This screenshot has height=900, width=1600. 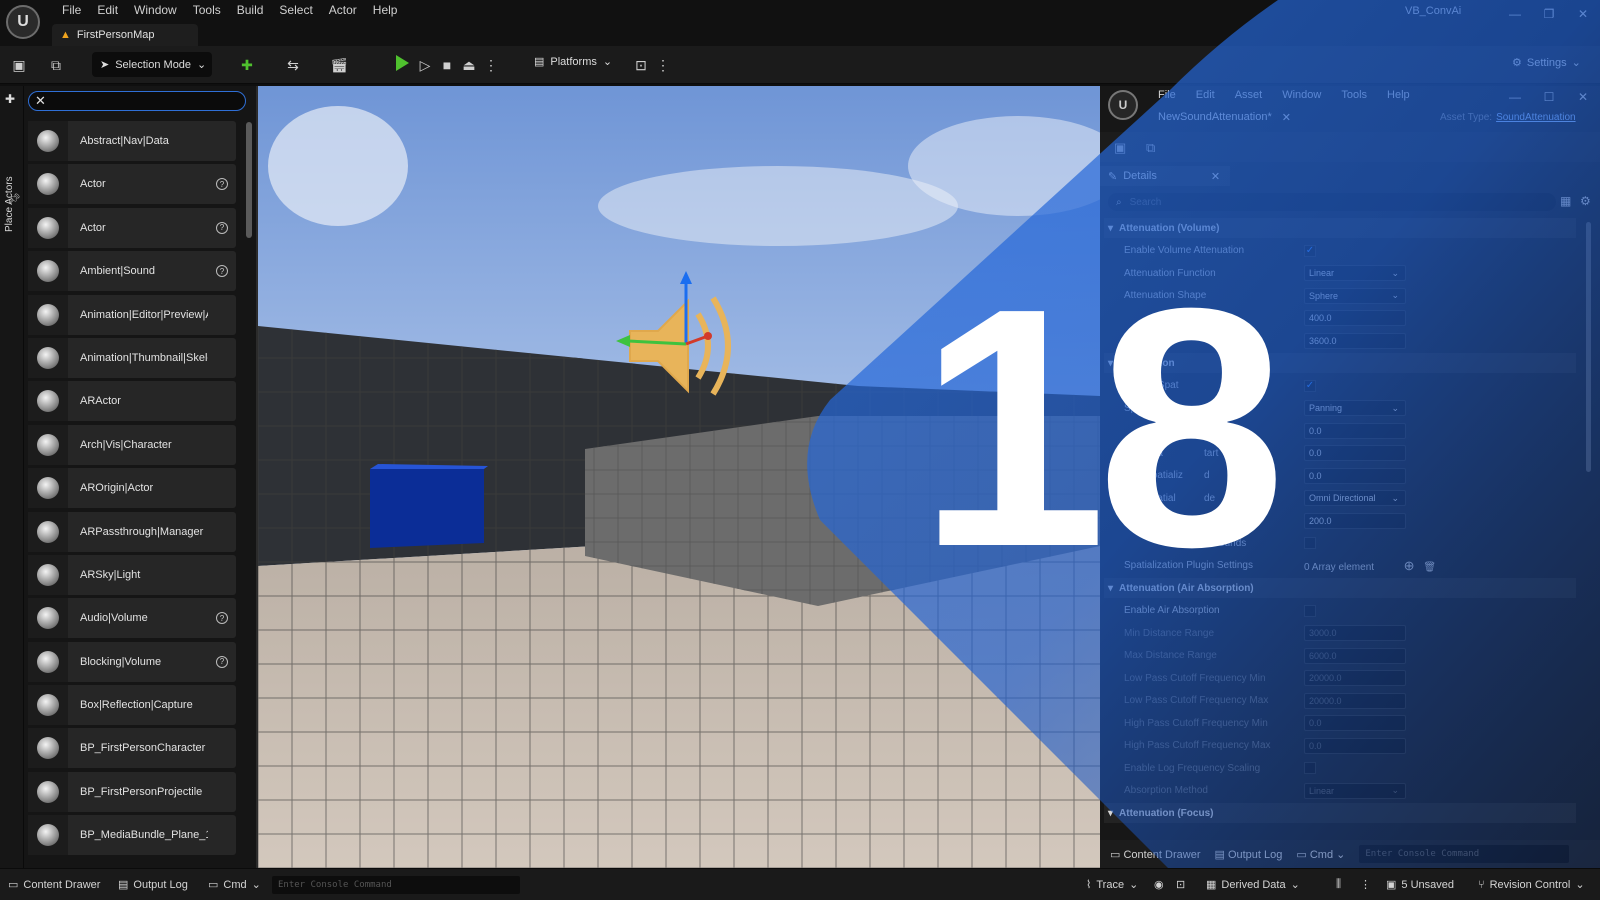 I want to click on asset-menu-window: Window, so click(x=1301, y=95).